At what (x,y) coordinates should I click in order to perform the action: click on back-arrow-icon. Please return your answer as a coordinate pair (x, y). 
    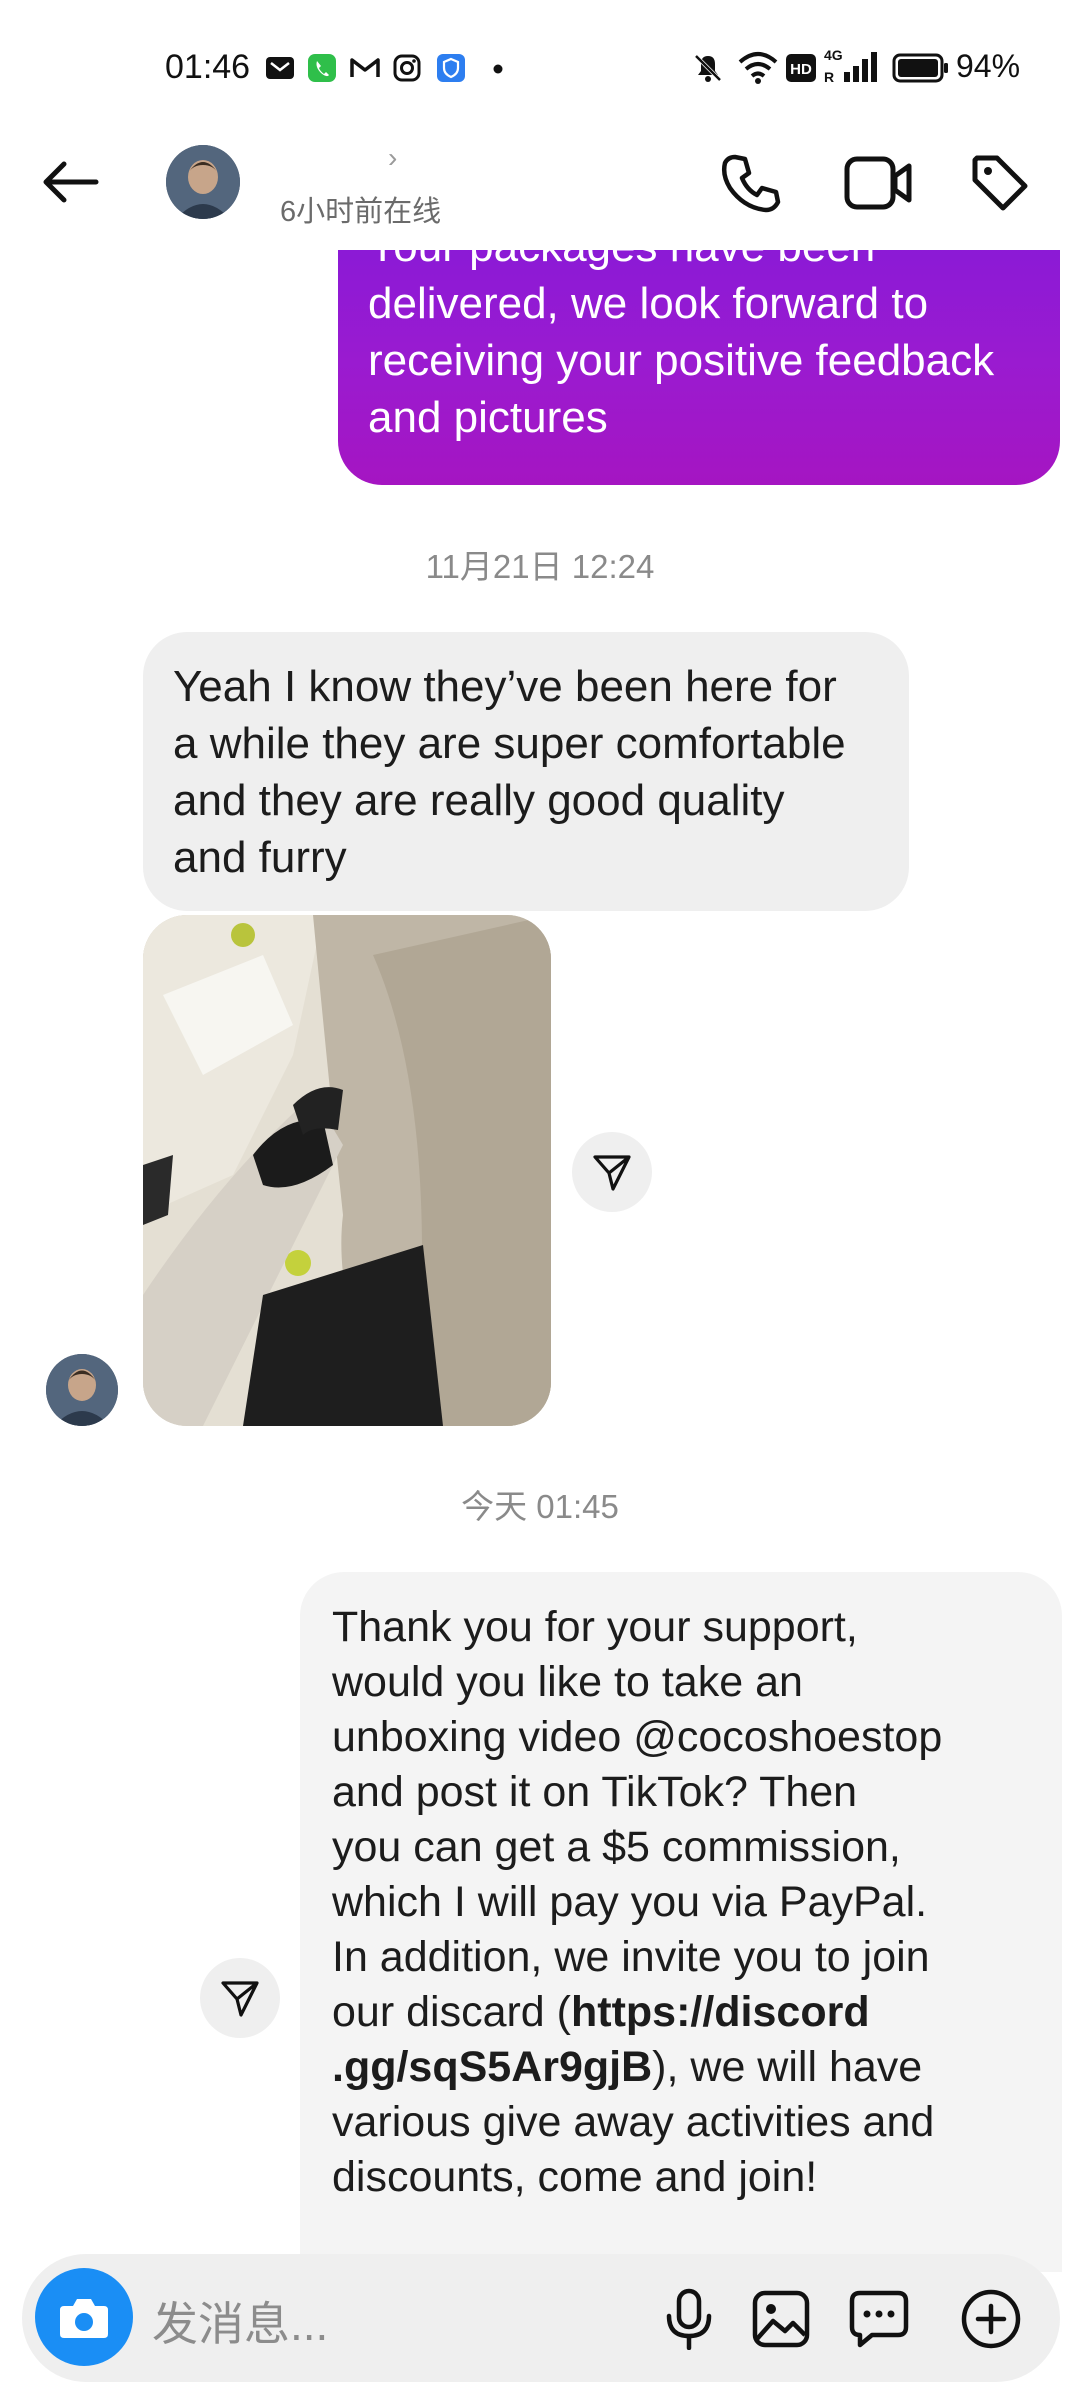
    Looking at the image, I should click on (71, 182).